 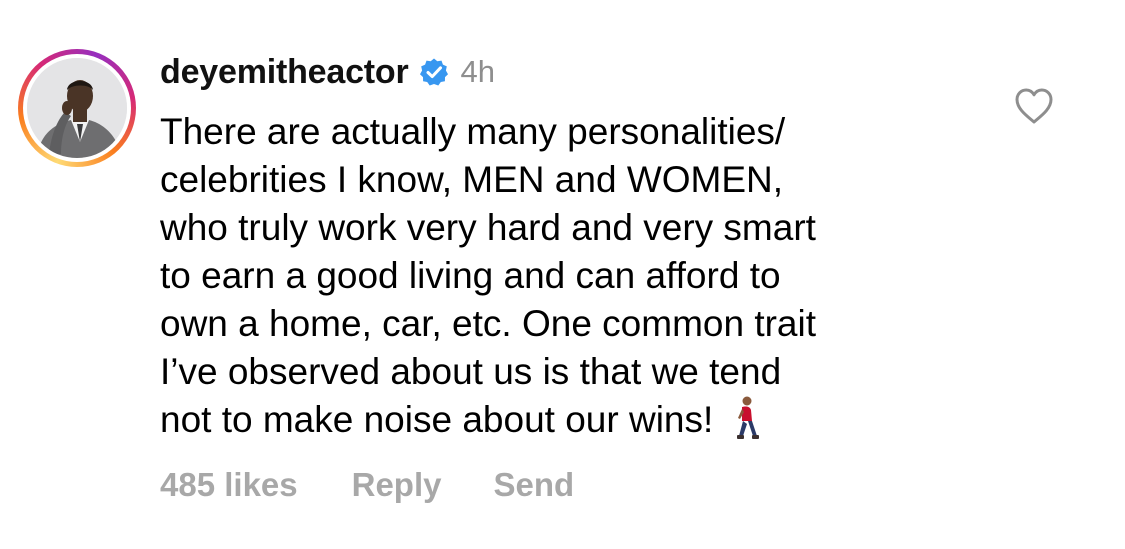 I want to click on username-link: deyemitheactor, so click(x=284, y=72).